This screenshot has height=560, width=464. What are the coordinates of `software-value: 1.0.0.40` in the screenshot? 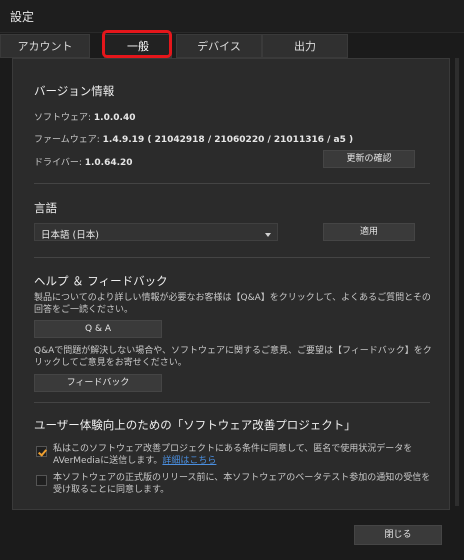 It's located at (114, 118).